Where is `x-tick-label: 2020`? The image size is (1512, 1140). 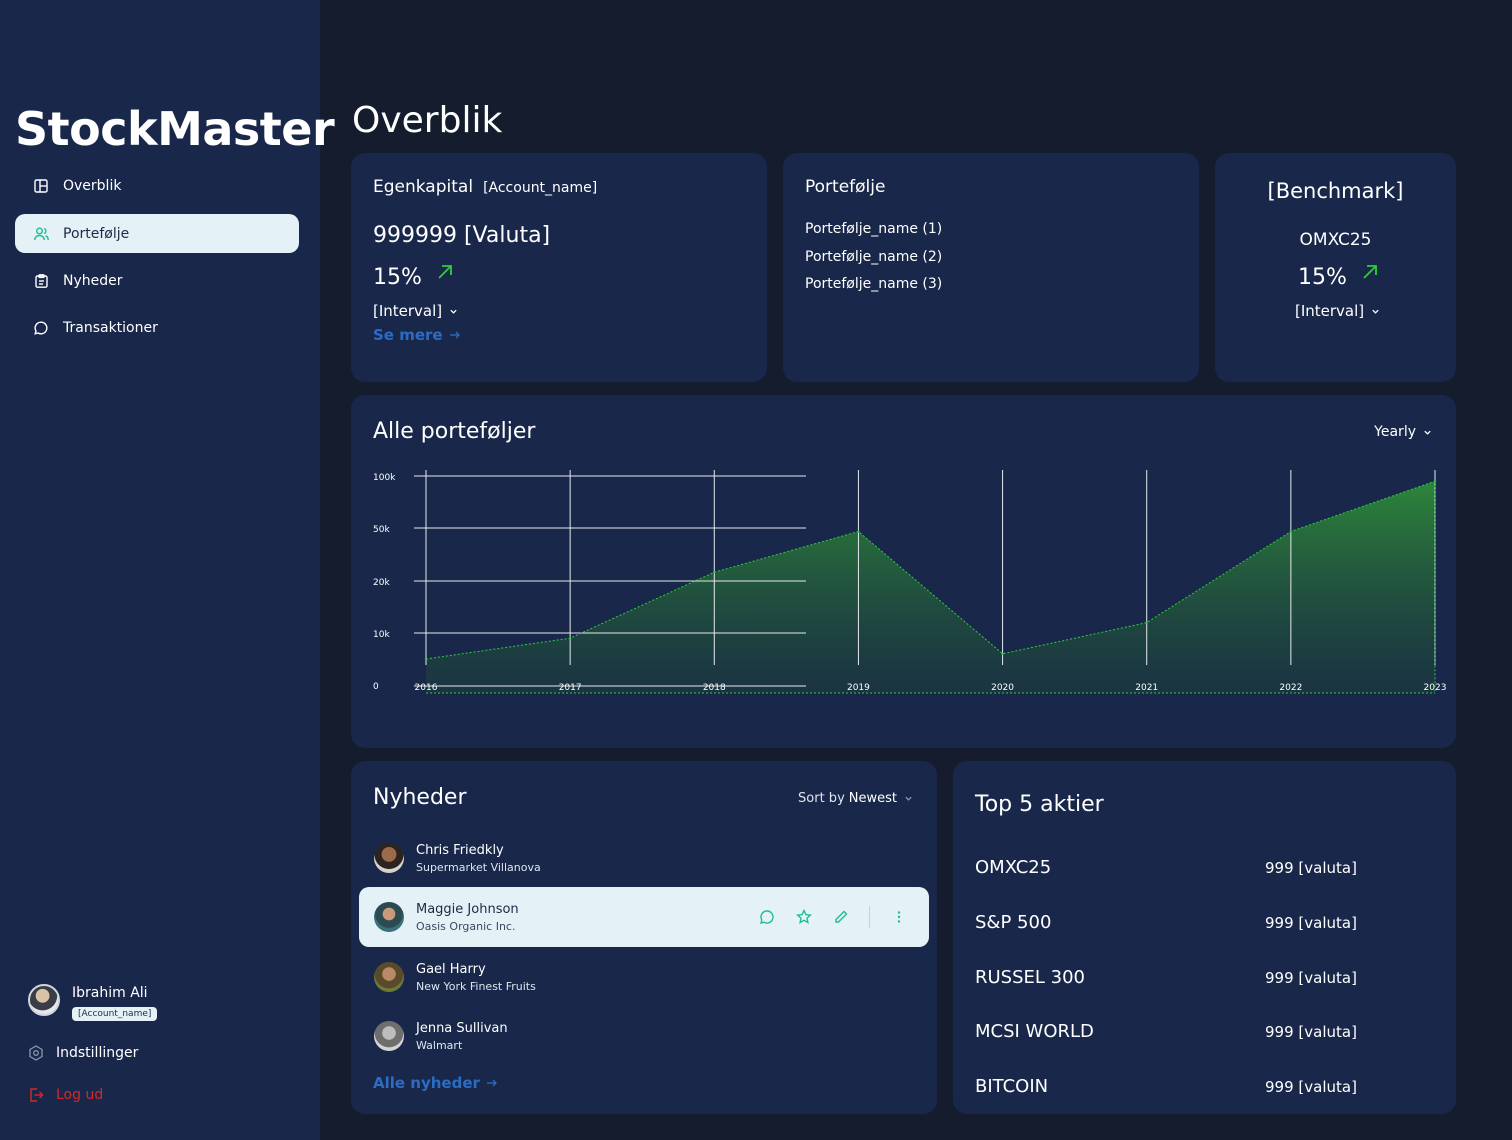
x-tick-label: 2020 is located at coordinates (1002, 688).